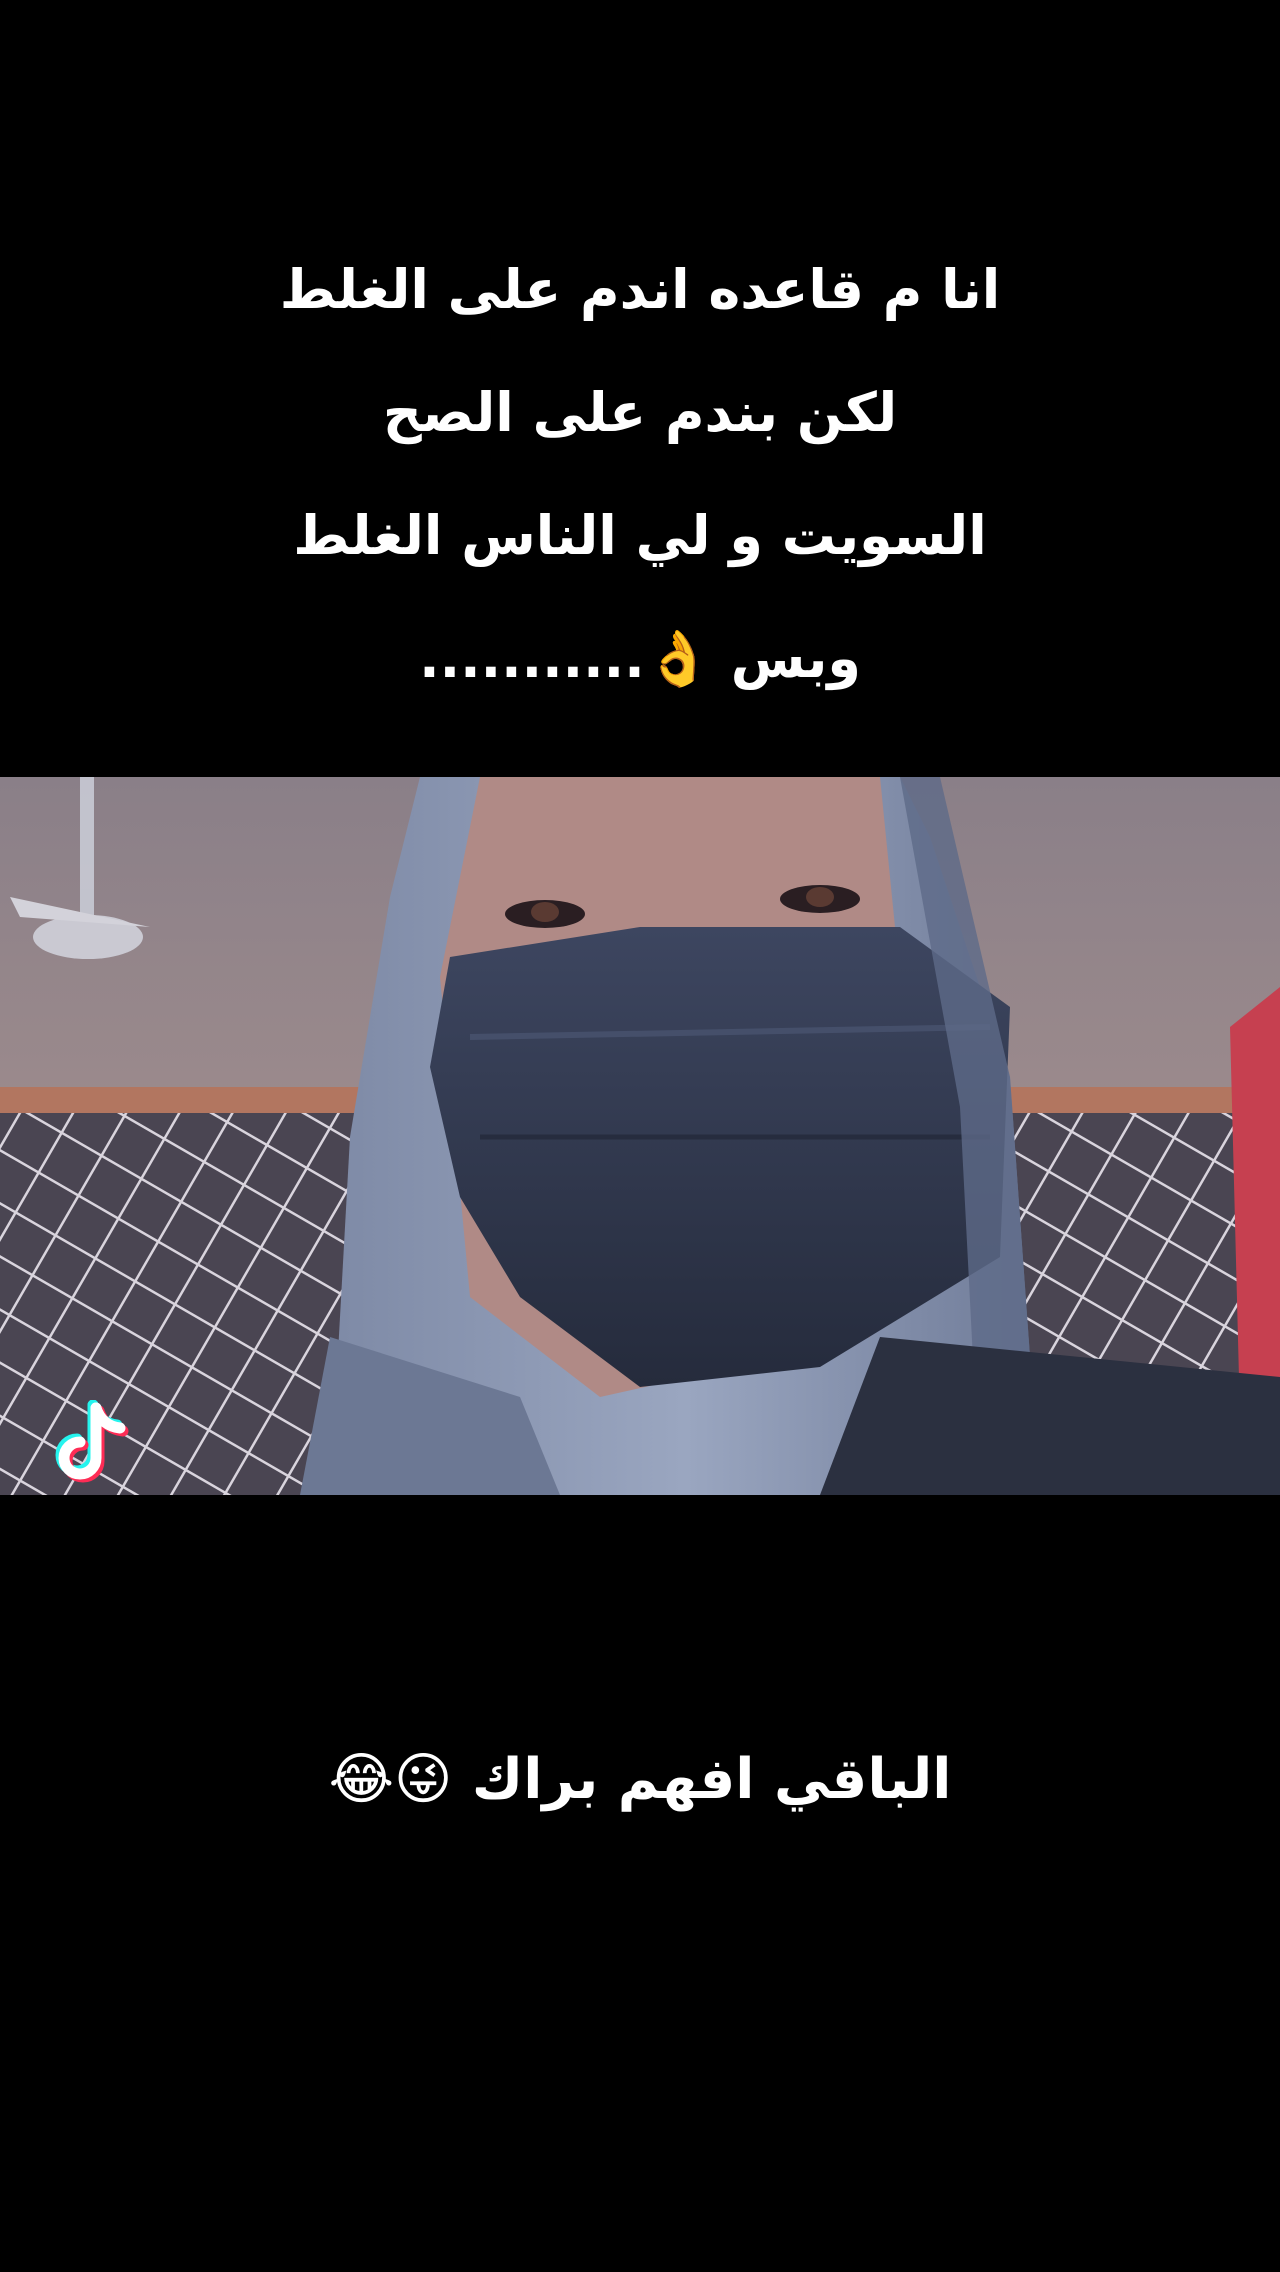 The image size is (1280, 2272). I want to click on tiktok-logo-svg, so click(92, 1441).